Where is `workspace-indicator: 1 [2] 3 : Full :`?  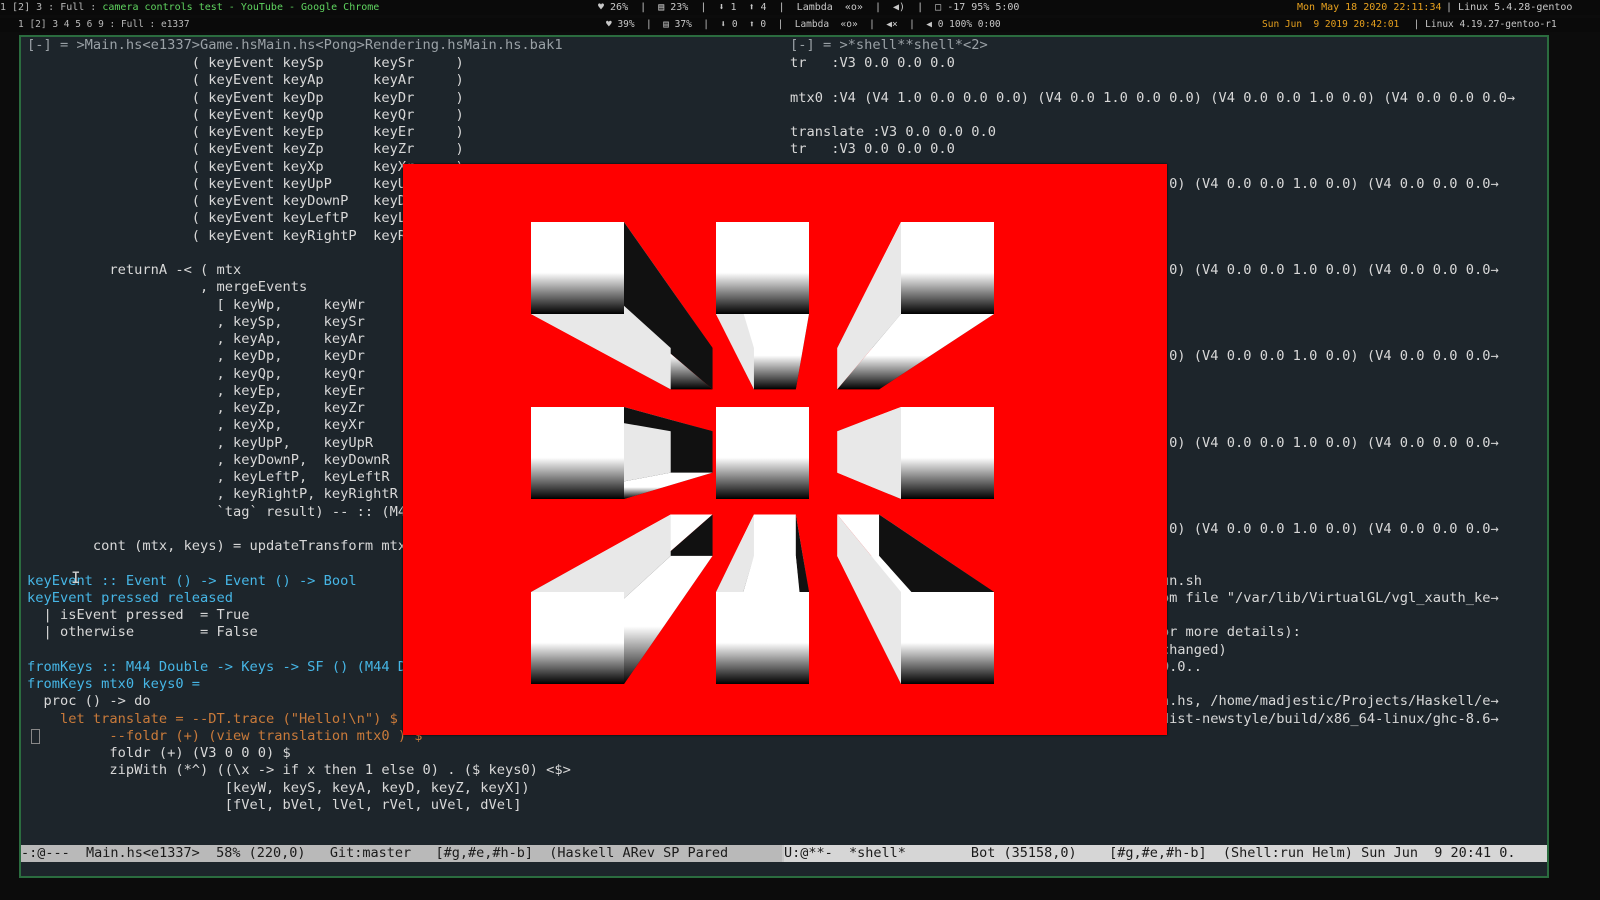
workspace-indicator: 1 [2] 3 : Full : is located at coordinates (51, 7).